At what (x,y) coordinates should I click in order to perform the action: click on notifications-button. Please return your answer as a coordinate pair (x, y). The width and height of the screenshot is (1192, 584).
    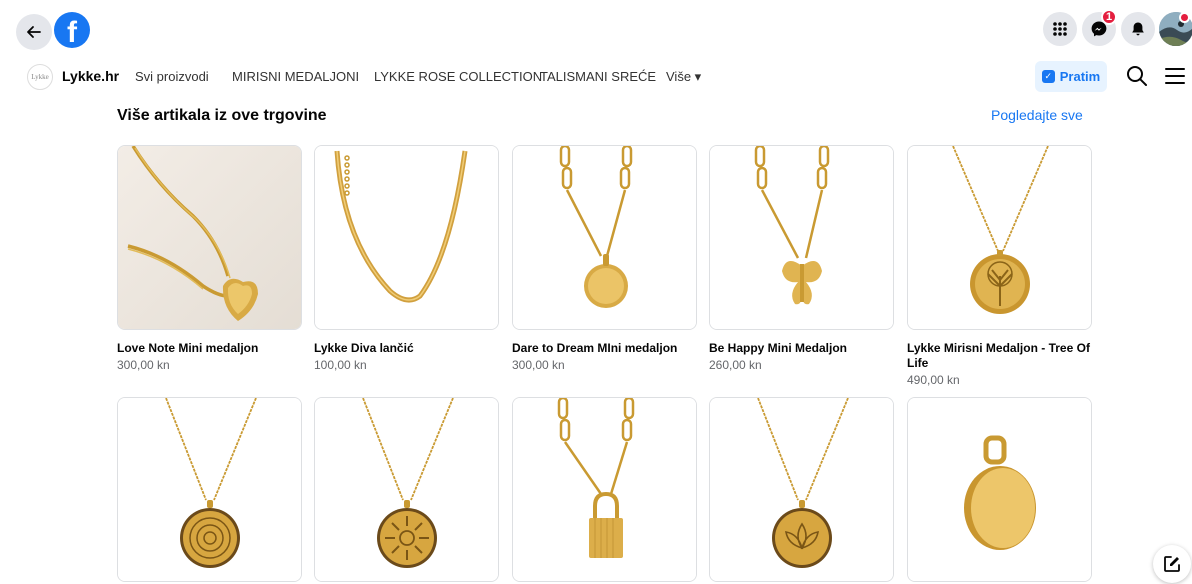
    Looking at the image, I should click on (1138, 29).